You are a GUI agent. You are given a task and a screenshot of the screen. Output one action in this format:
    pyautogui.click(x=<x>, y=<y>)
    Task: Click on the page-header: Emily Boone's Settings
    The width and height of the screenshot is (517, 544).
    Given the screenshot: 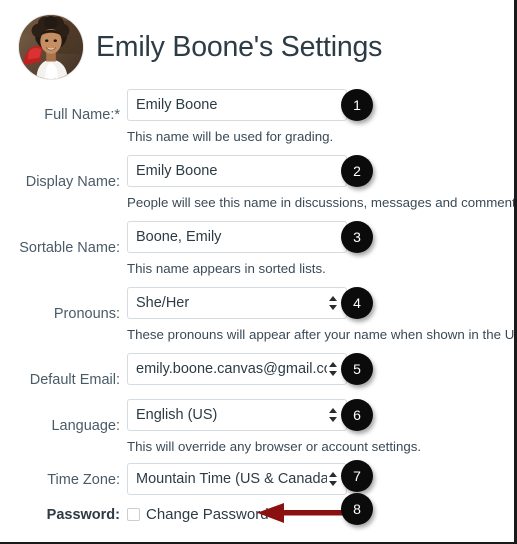 What is the action you would take?
    pyautogui.click(x=200, y=47)
    